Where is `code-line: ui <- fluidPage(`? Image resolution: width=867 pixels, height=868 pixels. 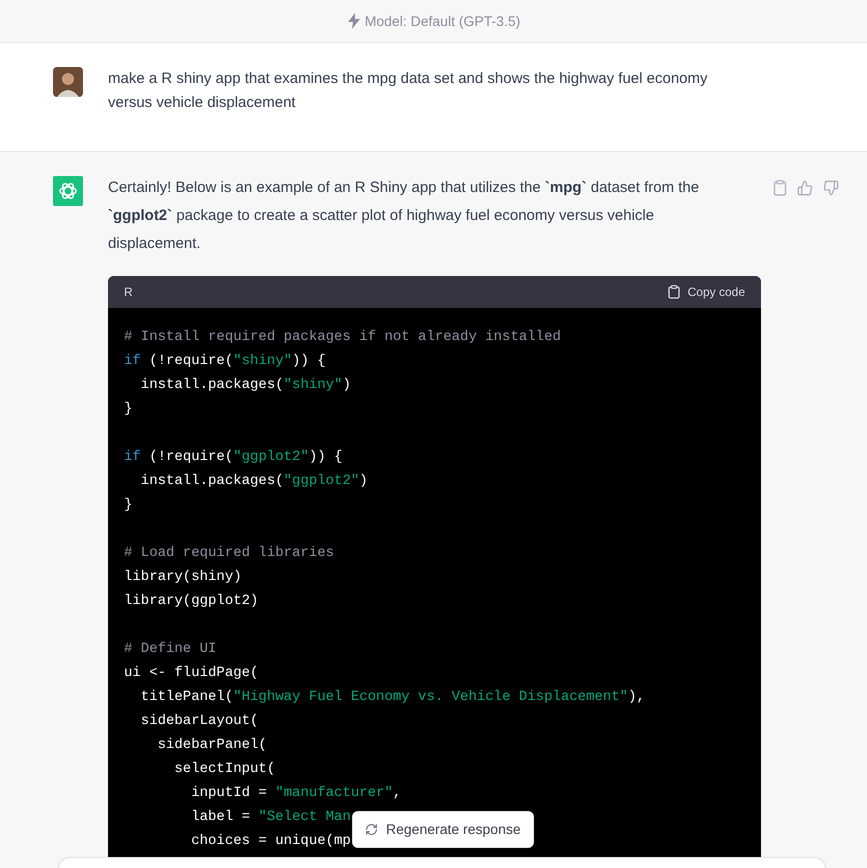 code-line: ui <- fluidPage( is located at coordinates (191, 673).